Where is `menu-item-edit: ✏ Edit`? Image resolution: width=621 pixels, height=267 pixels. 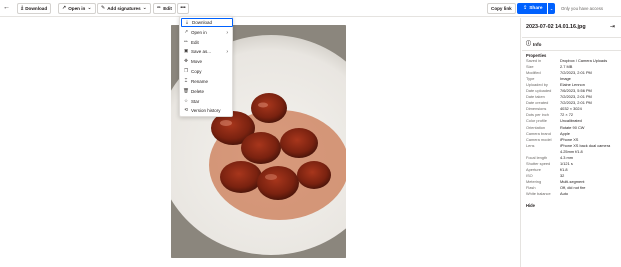 menu-item-edit: ✏ Edit is located at coordinates (207, 42).